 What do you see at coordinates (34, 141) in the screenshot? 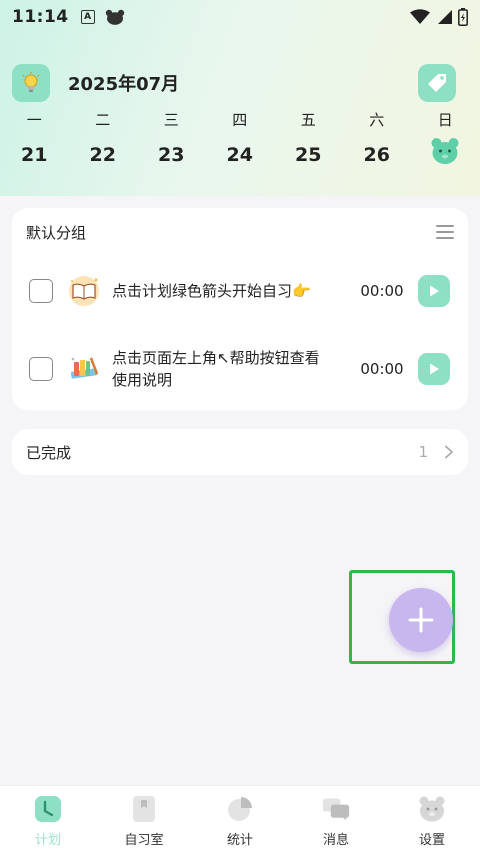
I see `day-mon: 一 21` at bounding box center [34, 141].